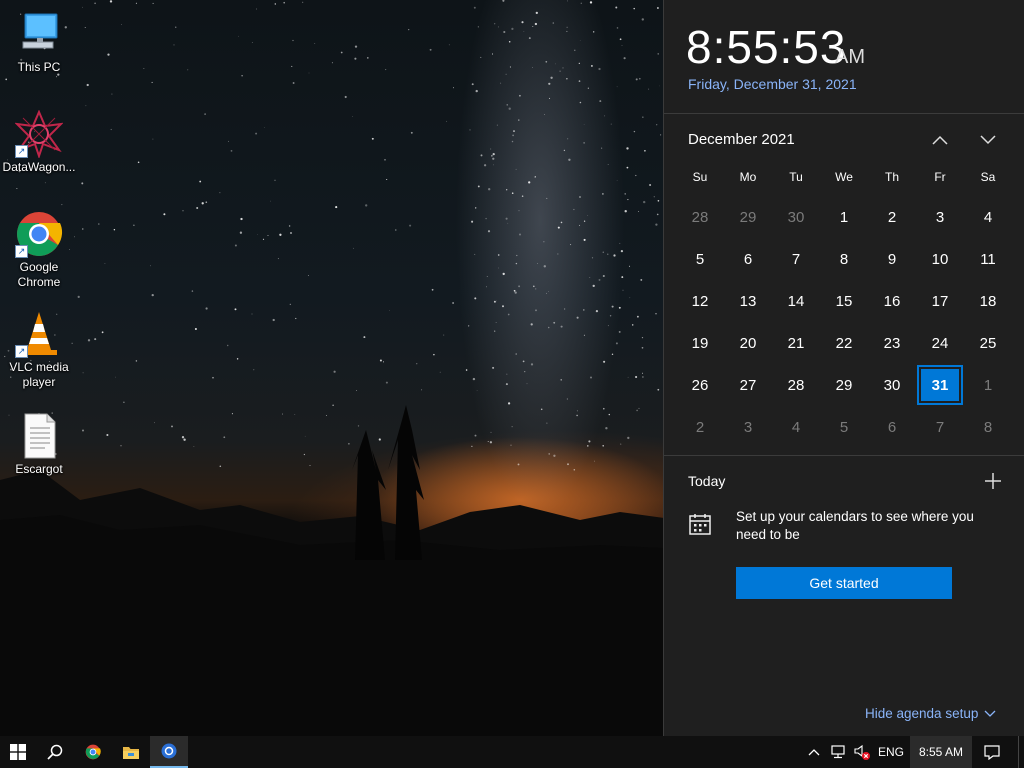 This screenshot has height=768, width=1024. I want to click on clock-date-link: Friday, December 31, 2021, so click(772, 84).